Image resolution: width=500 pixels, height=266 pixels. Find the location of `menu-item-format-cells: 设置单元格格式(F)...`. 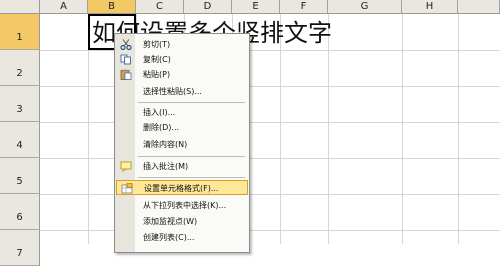

menu-item-format-cells: 设置单元格格式(F)... is located at coordinates (182, 187).